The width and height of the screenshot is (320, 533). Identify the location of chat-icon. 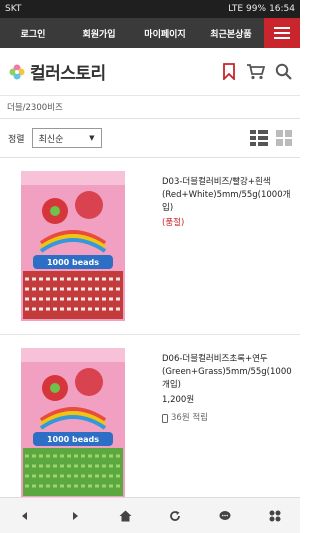
(225, 515).